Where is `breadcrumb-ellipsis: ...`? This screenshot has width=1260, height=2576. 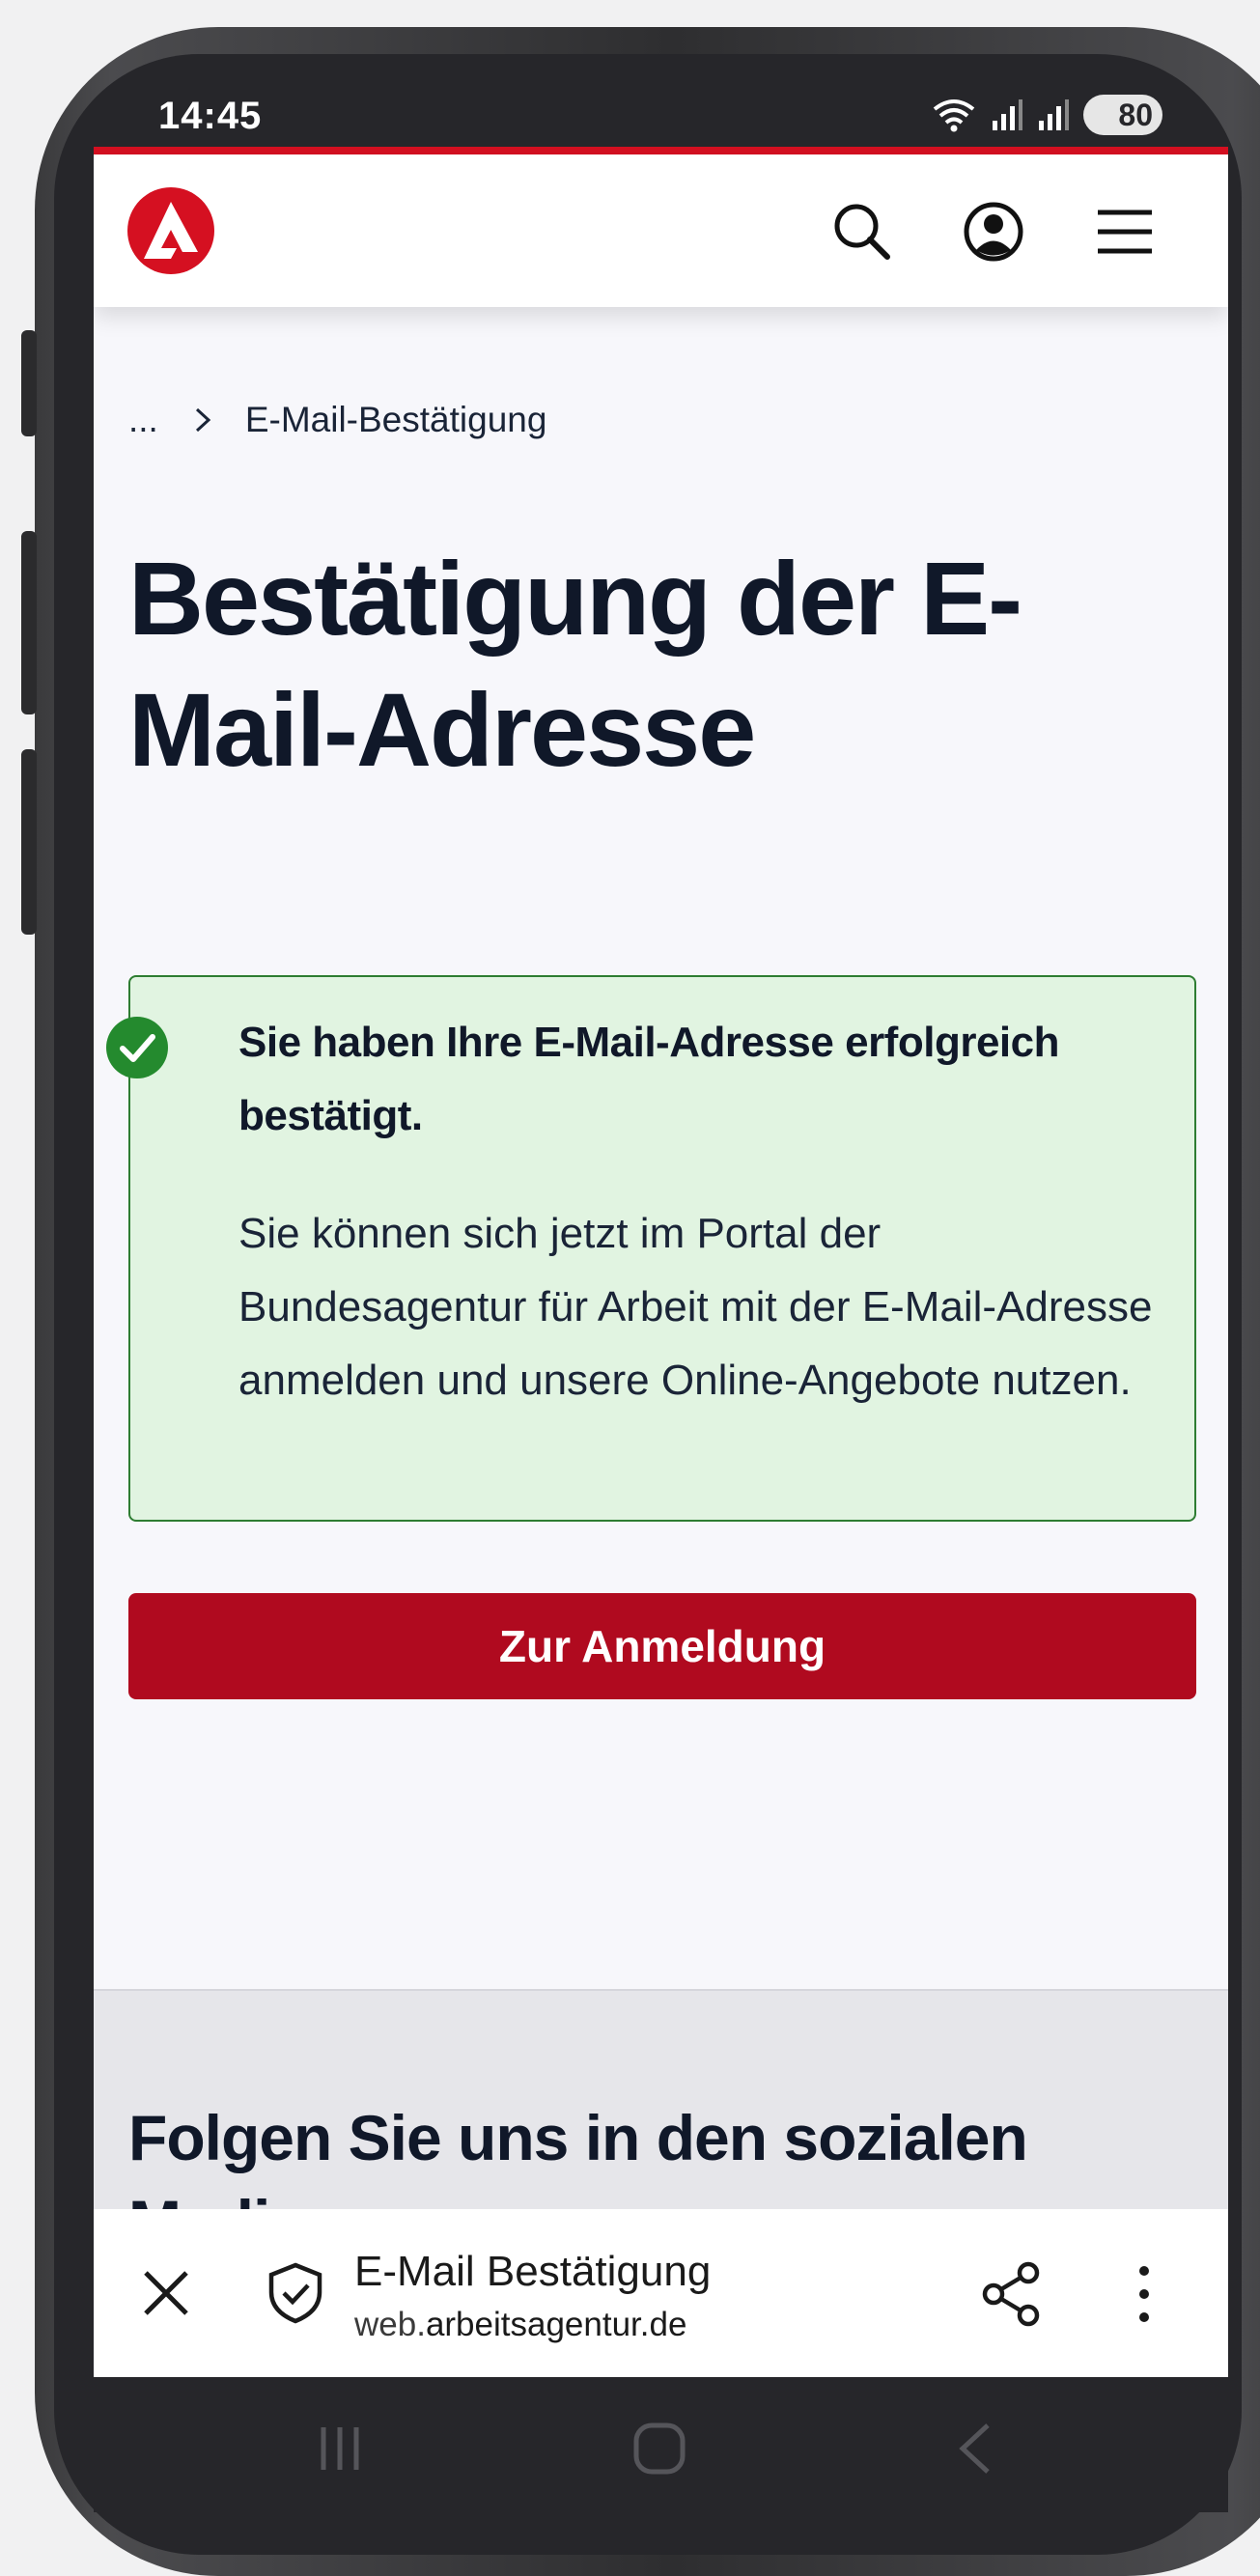
breadcrumb-ellipsis: ... is located at coordinates (143, 420).